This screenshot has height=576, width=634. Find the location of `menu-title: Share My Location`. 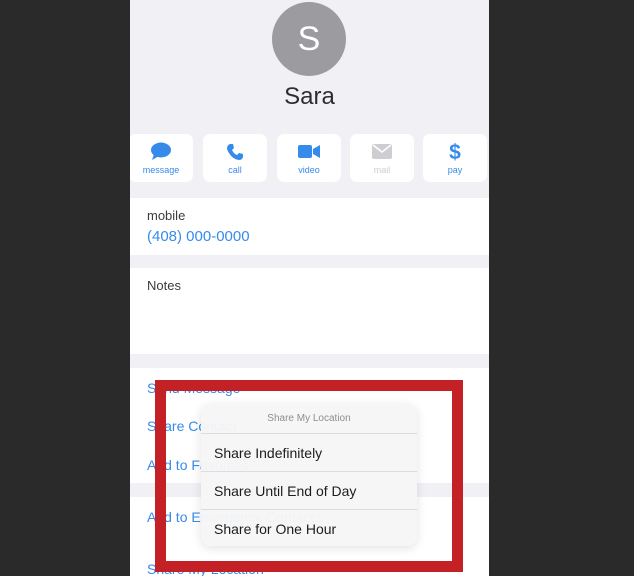

menu-title: Share My Location is located at coordinates (309, 419).